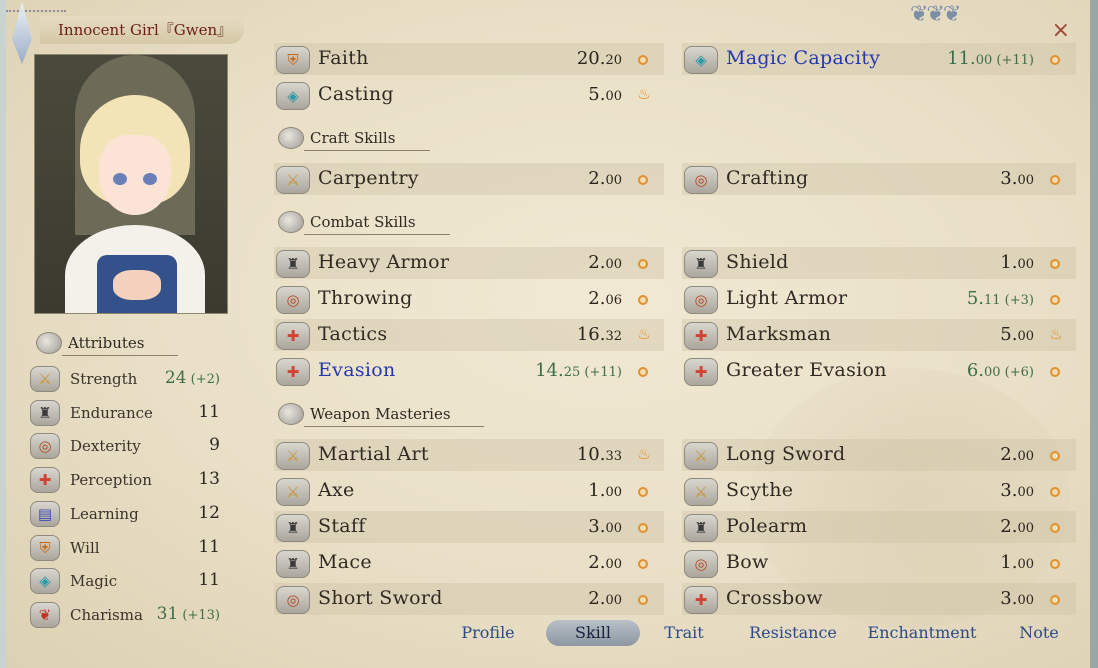 This screenshot has width=1098, height=668. What do you see at coordinates (793, 633) in the screenshot?
I see `tab-resistance: Resistance` at bounding box center [793, 633].